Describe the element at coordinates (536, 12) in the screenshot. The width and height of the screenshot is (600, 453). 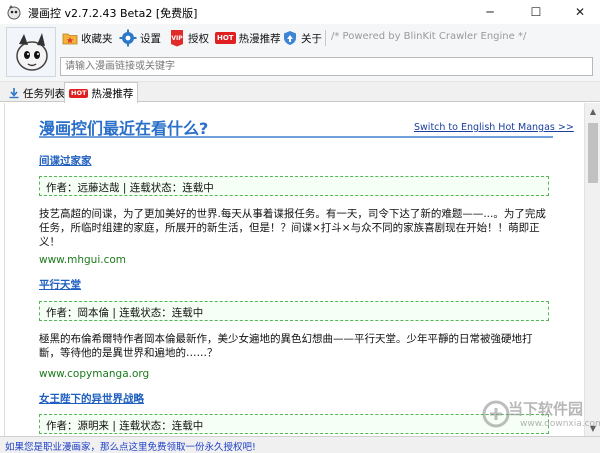
I see `maximize-button: ☐` at that location.